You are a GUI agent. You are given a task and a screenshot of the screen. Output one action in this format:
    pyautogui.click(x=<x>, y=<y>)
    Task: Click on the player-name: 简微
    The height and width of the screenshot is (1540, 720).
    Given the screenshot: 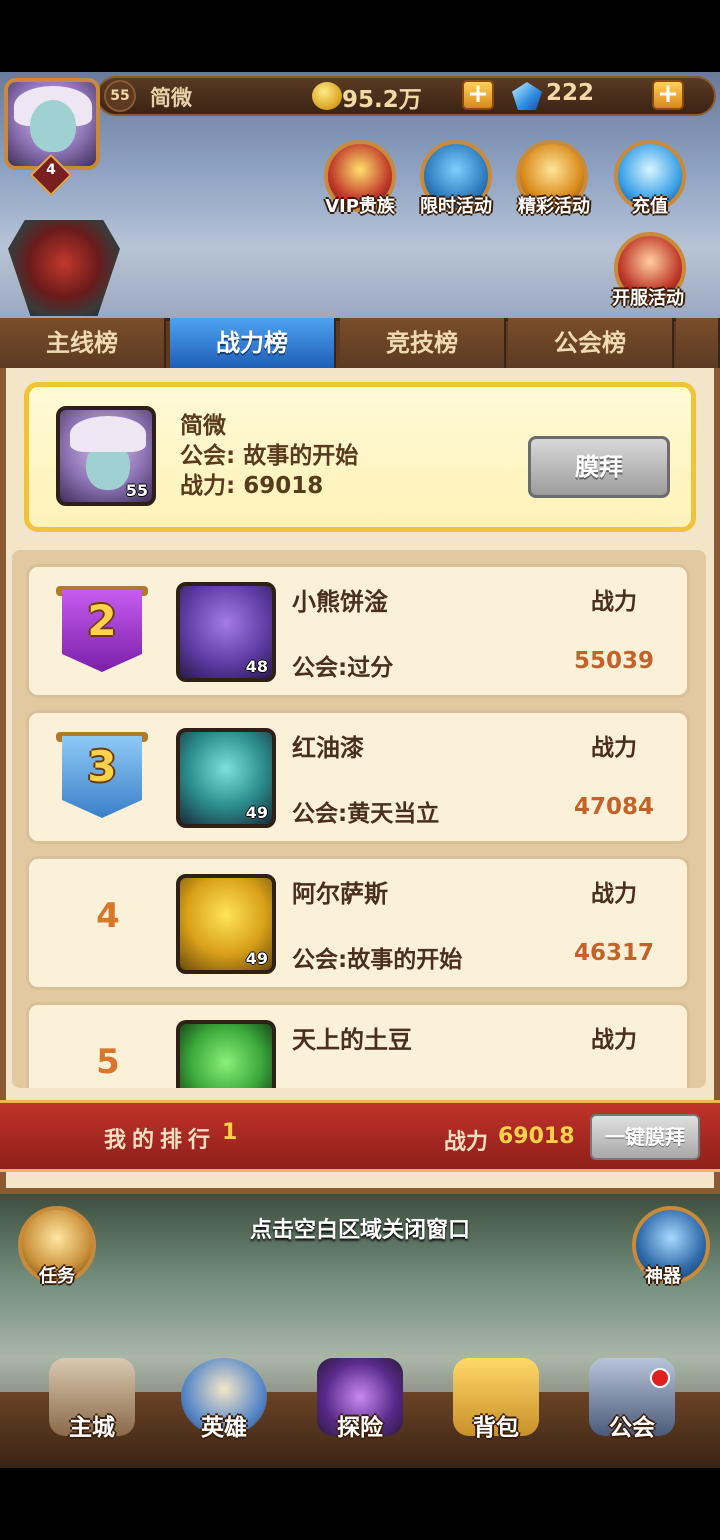 What is the action you would take?
    pyautogui.click(x=171, y=98)
    